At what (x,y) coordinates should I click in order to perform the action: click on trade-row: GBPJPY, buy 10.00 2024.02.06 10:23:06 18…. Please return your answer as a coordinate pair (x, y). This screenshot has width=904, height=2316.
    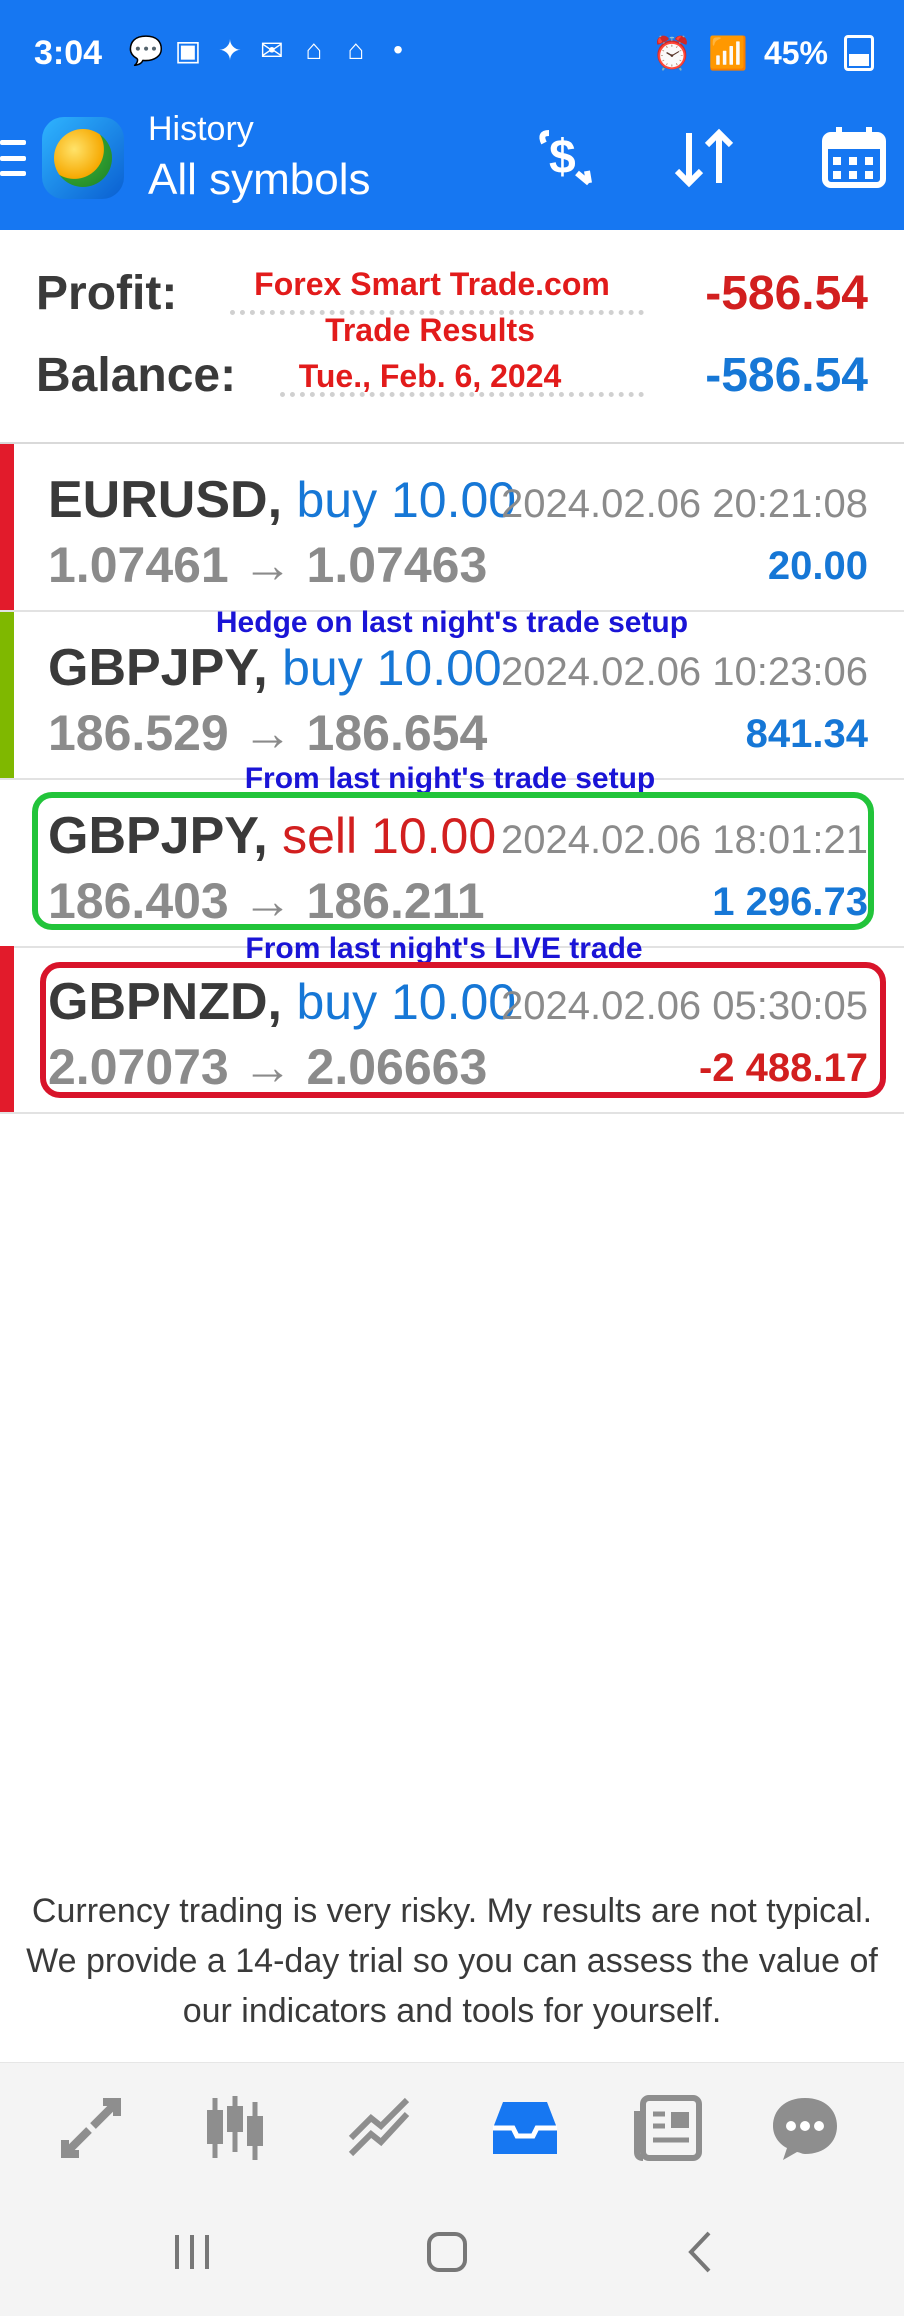
    Looking at the image, I should click on (452, 696).